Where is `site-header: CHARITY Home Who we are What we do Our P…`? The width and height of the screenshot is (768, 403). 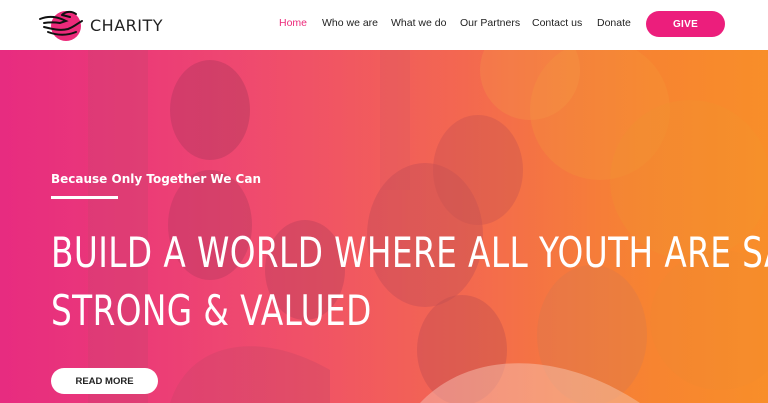
site-header: CHARITY Home Who we are What we do Our P… is located at coordinates (384, 25).